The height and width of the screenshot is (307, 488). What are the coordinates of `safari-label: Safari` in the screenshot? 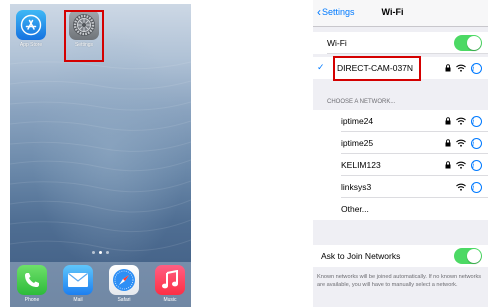 It's located at (124, 300).